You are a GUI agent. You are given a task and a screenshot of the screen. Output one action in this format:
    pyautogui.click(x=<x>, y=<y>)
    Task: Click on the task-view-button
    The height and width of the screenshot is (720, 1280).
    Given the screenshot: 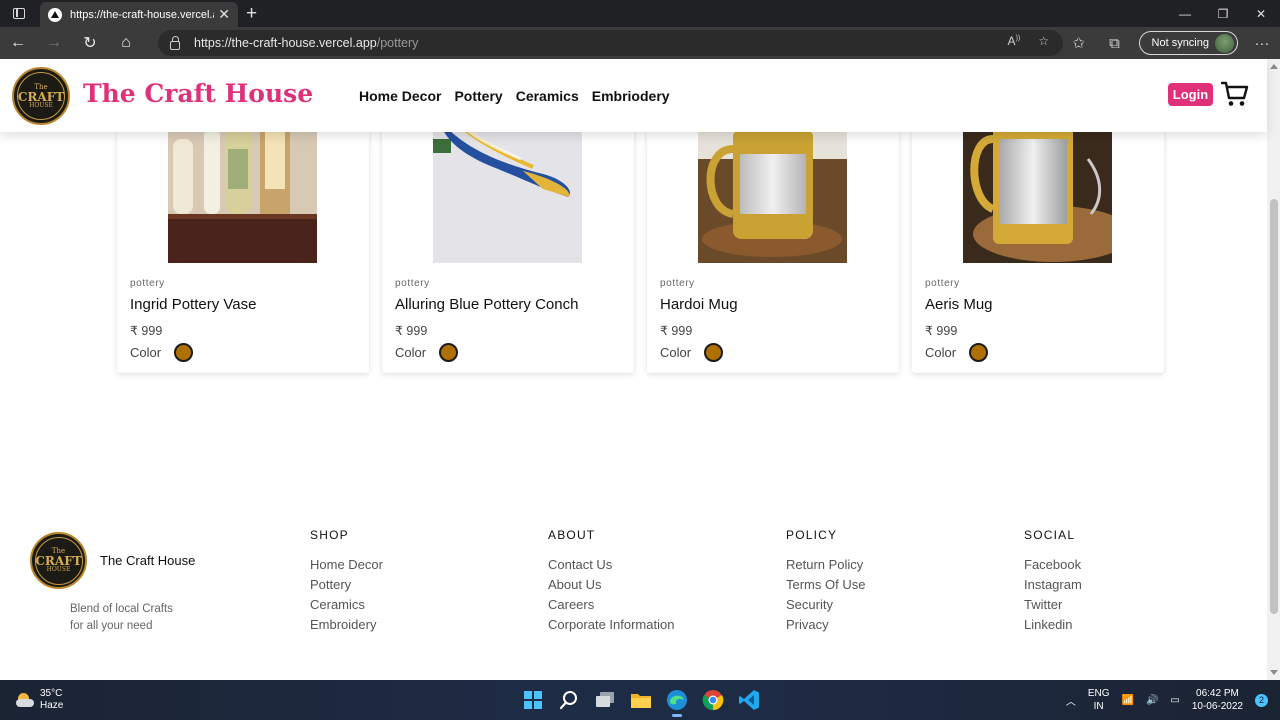 What is the action you would take?
    pyautogui.click(x=605, y=700)
    